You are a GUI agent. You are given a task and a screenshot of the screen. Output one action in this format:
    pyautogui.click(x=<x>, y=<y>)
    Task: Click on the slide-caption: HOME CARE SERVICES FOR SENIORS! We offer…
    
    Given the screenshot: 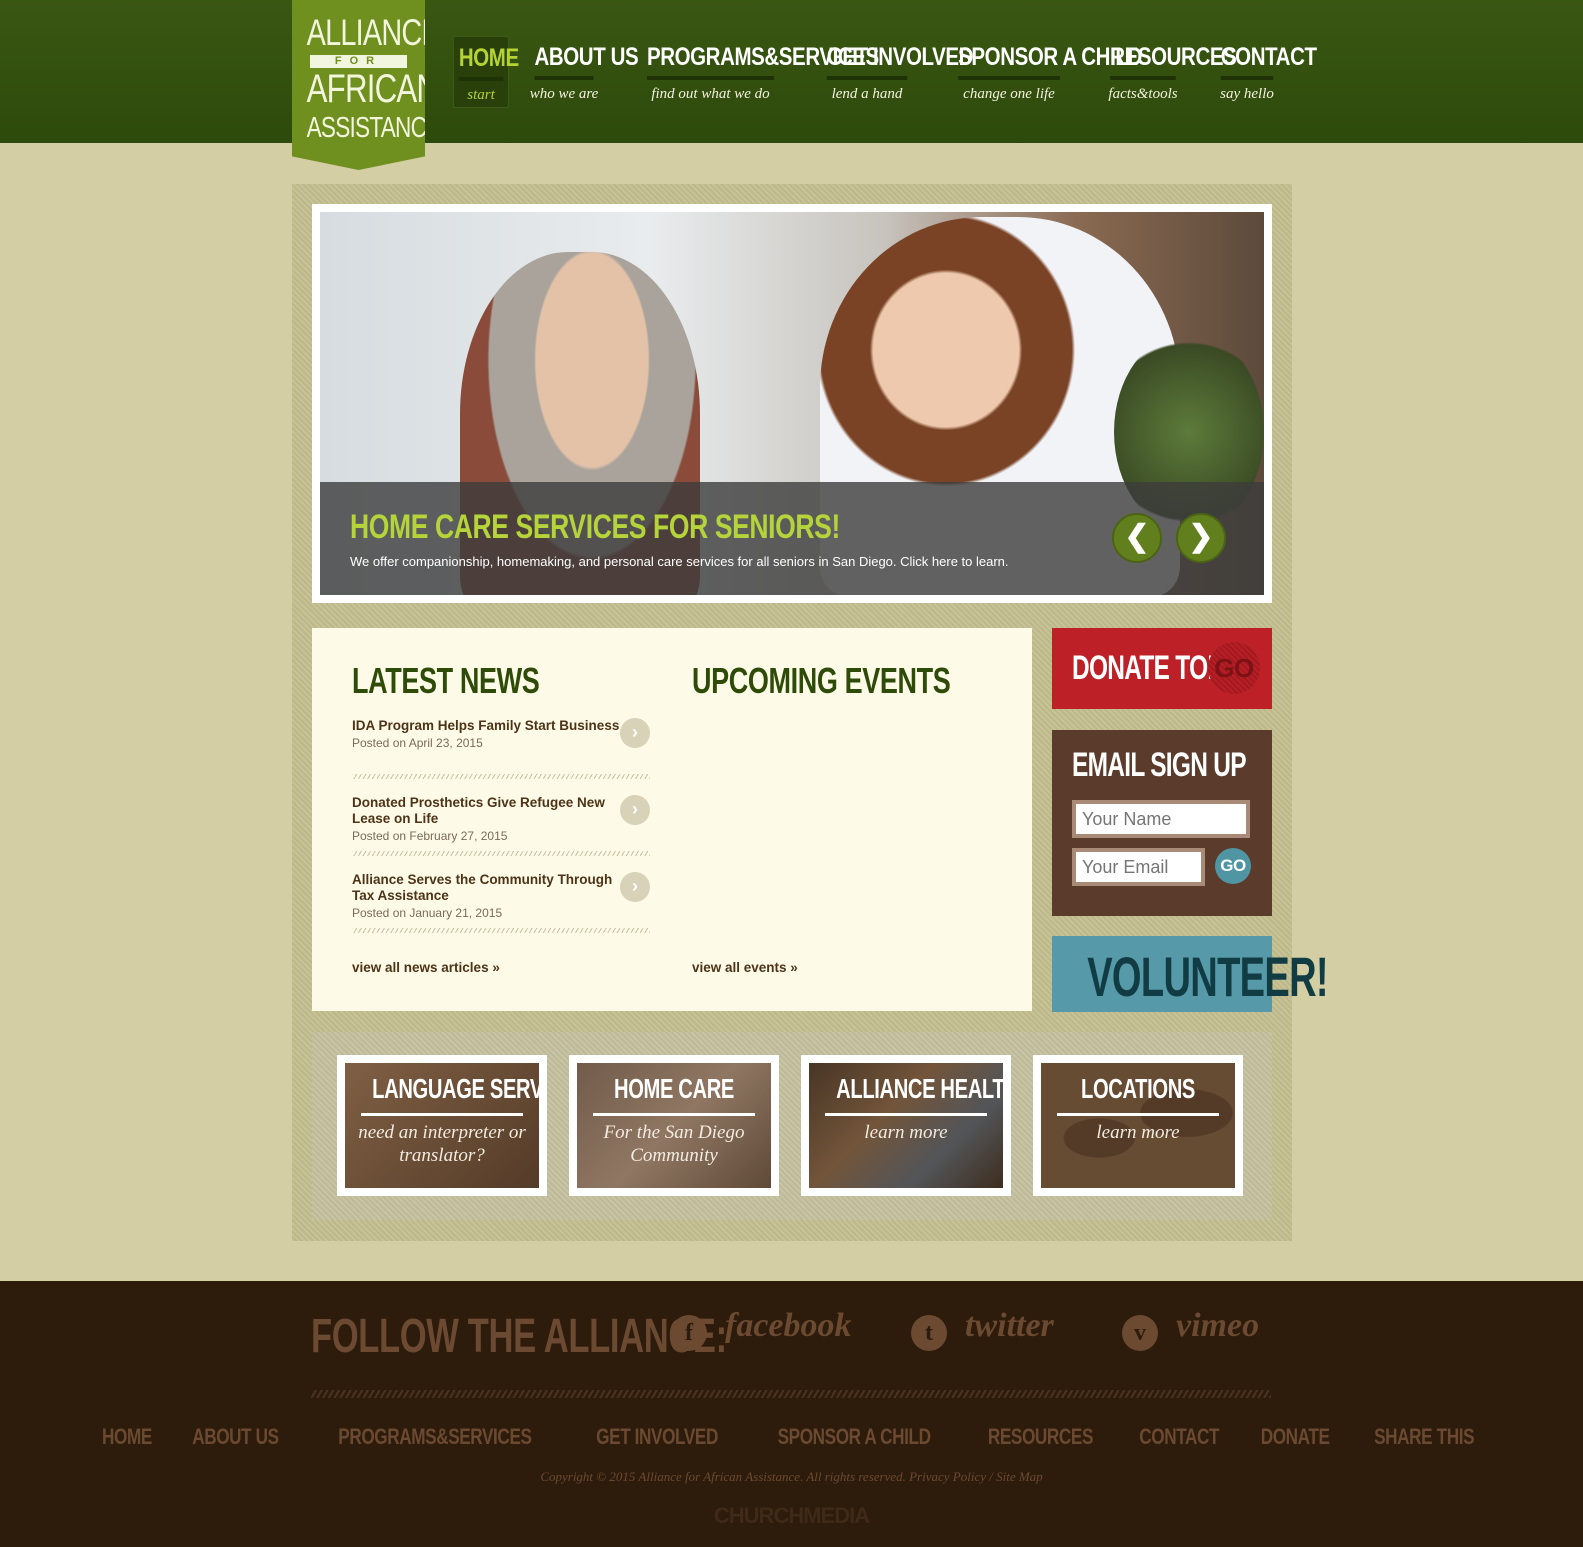 What is the action you would take?
    pyautogui.click(x=792, y=538)
    